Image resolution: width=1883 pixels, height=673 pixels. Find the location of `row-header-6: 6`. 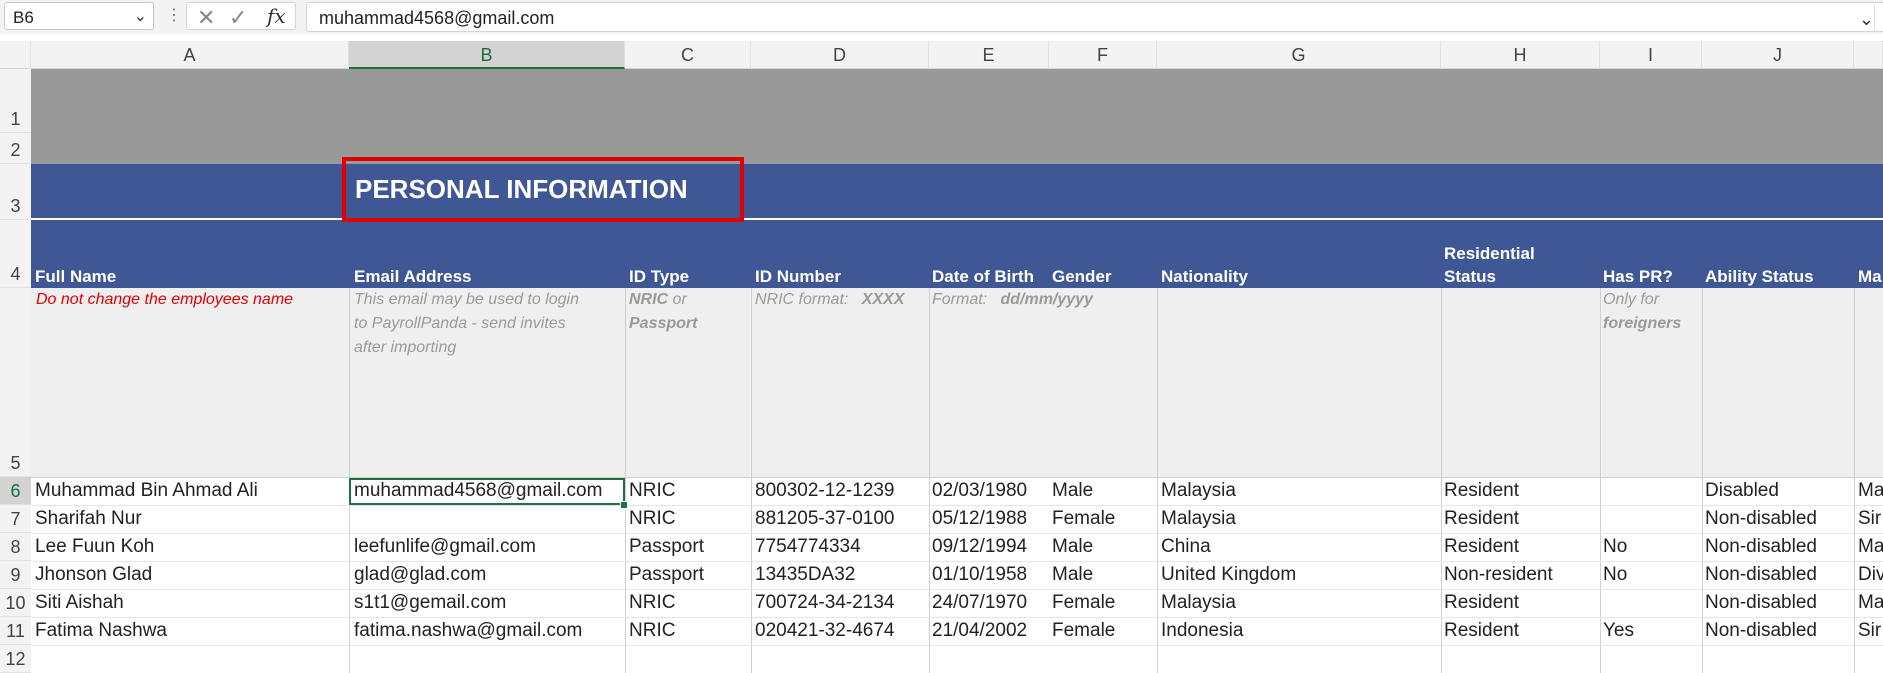

row-header-6: 6 is located at coordinates (15, 491).